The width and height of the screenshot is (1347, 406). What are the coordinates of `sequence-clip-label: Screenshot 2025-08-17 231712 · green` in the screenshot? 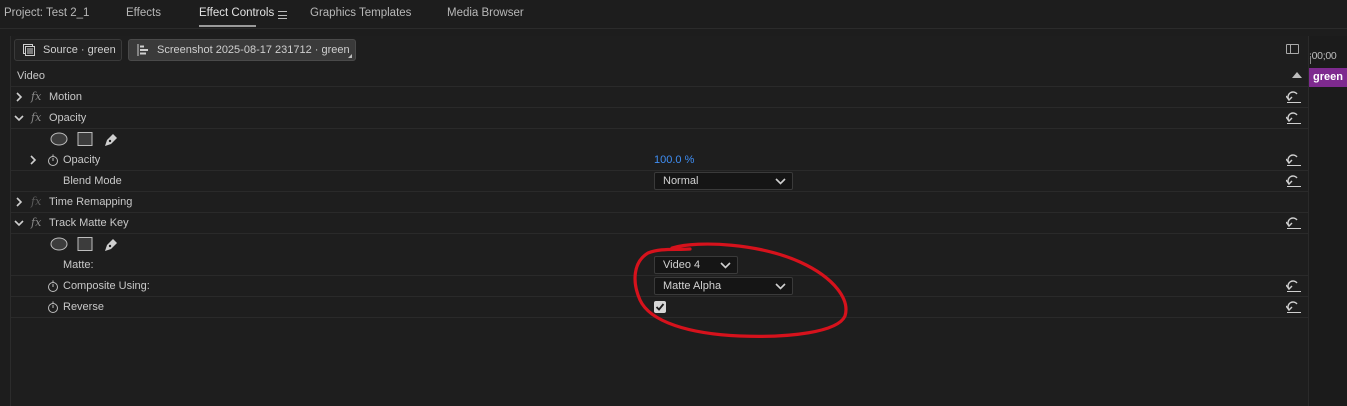 It's located at (253, 50).